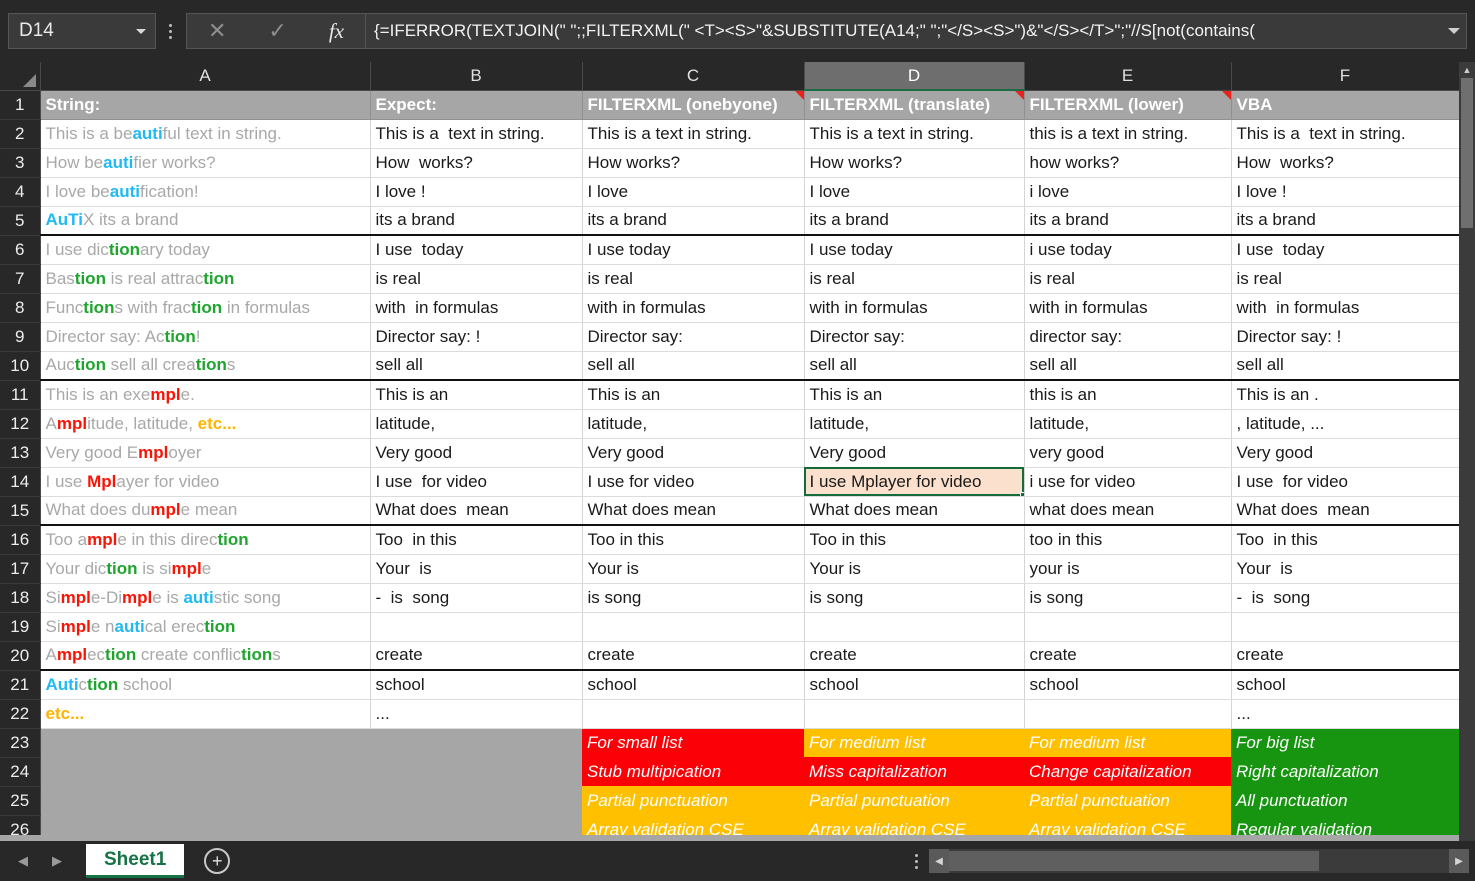  What do you see at coordinates (205, 482) in the screenshot?
I see `cell-A14: I use Mplayer for video` at bounding box center [205, 482].